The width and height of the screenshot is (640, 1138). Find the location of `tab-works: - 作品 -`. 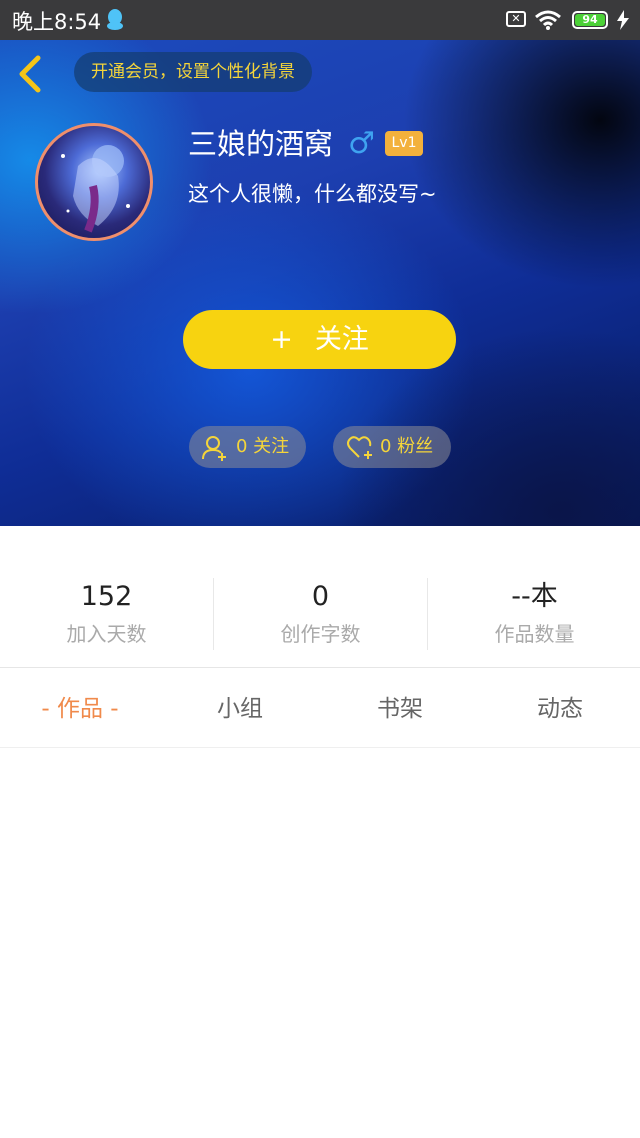

tab-works: - 作品 - is located at coordinates (80, 707).